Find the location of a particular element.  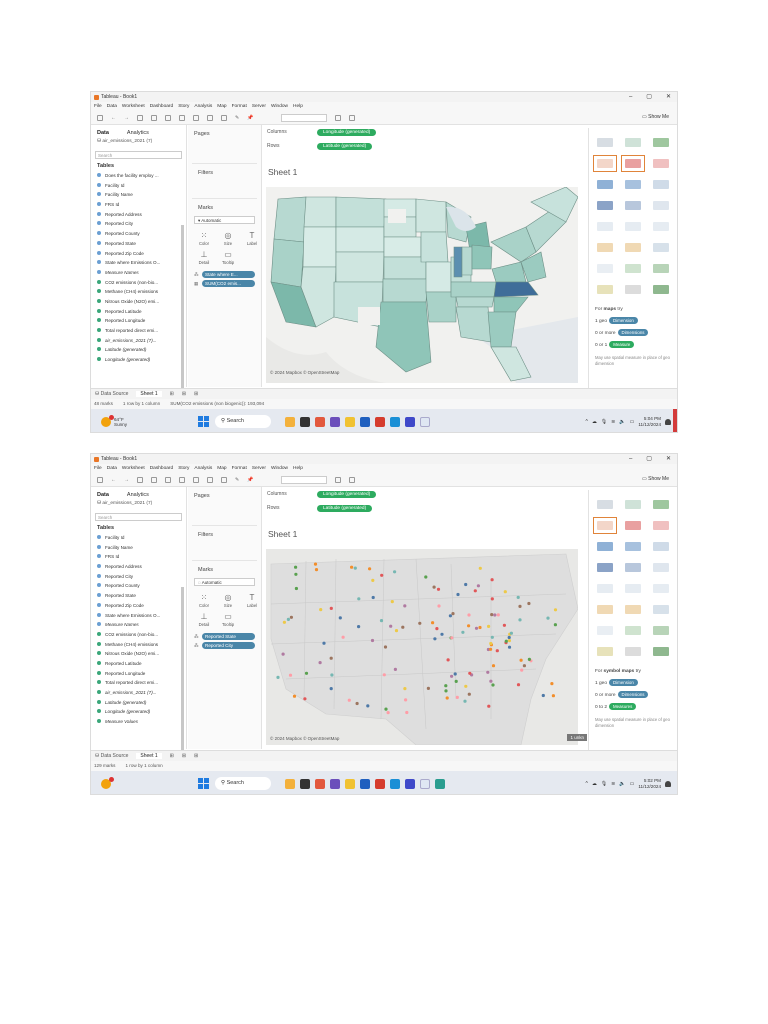

start-icon is located at coordinates (203, 783).